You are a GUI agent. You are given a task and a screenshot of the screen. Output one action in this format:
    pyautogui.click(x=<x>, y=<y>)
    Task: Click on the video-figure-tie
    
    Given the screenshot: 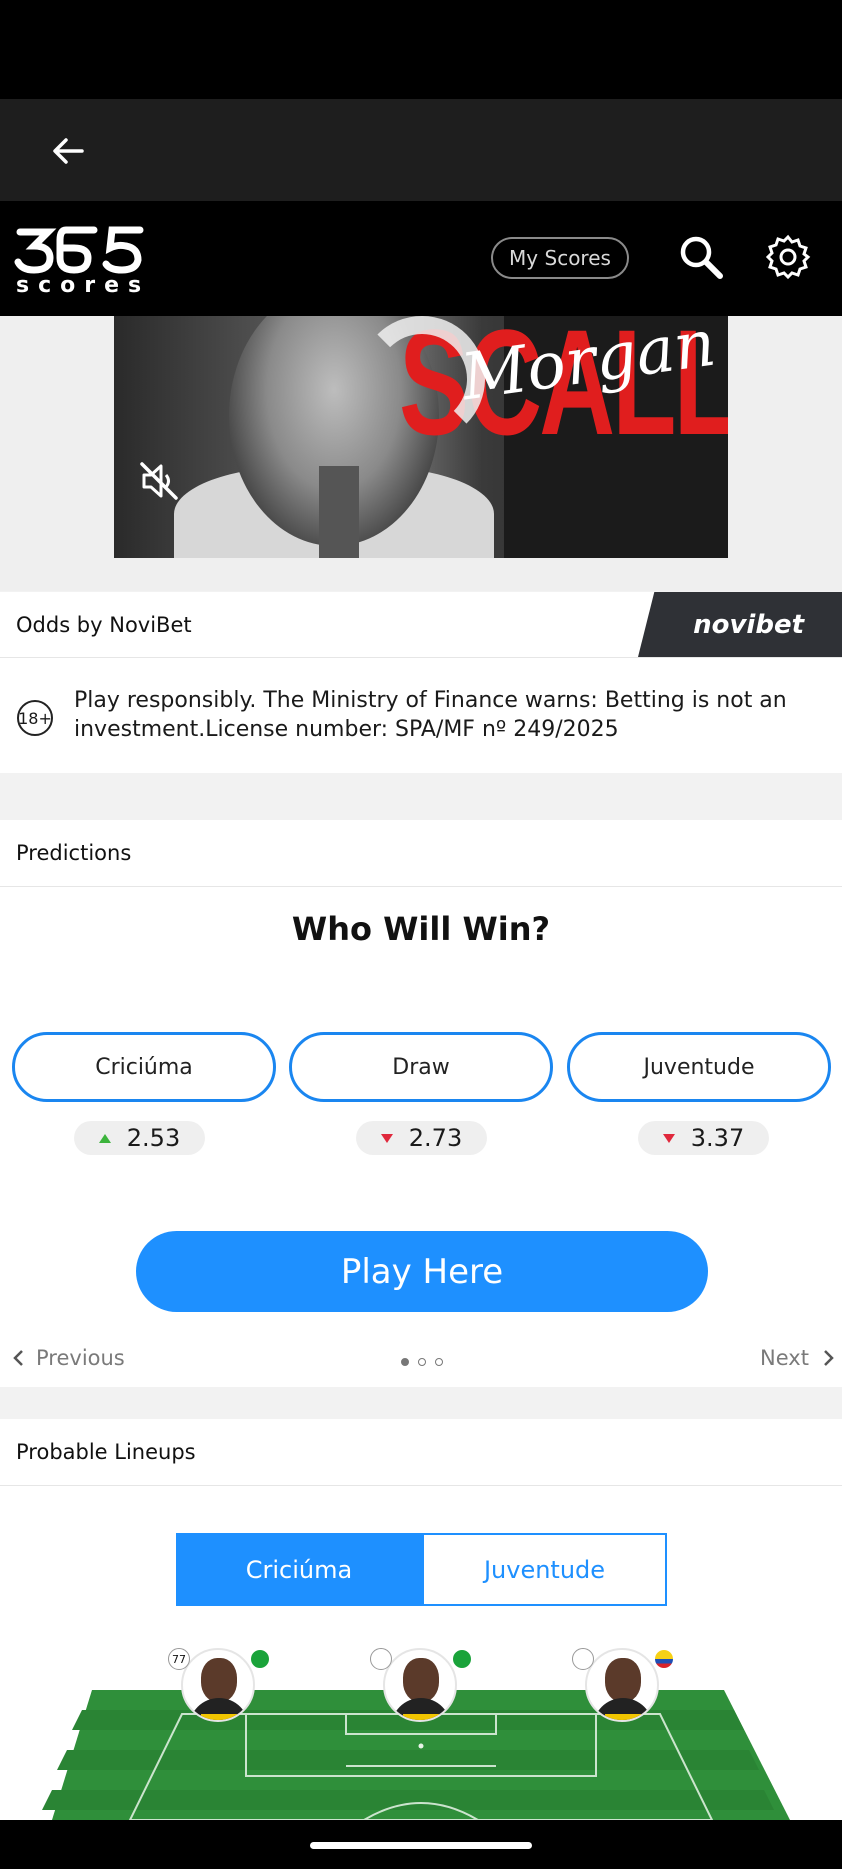 What is the action you would take?
    pyautogui.click(x=339, y=512)
    